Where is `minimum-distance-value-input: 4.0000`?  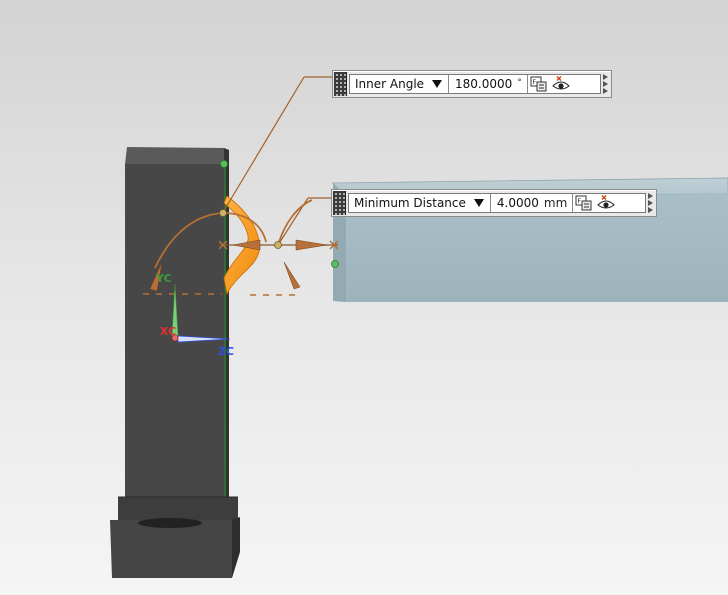 minimum-distance-value-input: 4.0000 is located at coordinates (516, 203).